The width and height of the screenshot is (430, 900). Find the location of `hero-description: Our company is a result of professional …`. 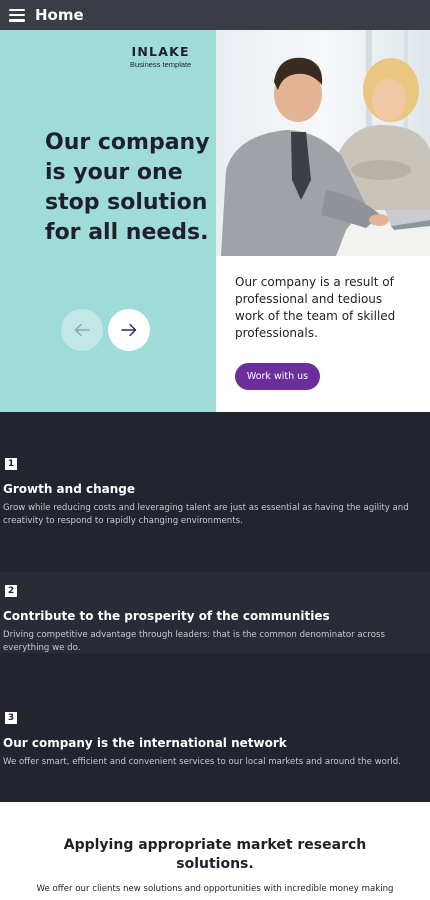

hero-description: Our company is a result of professional … is located at coordinates (315, 307).